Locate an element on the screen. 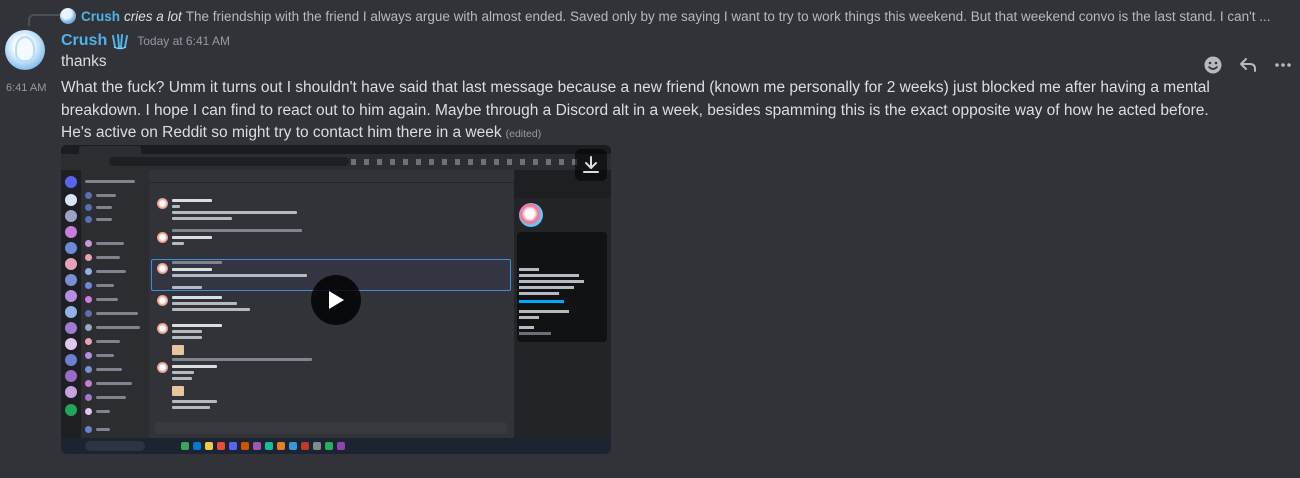 The height and width of the screenshot is (478, 1300). reply-icon is located at coordinates (1247, 65).